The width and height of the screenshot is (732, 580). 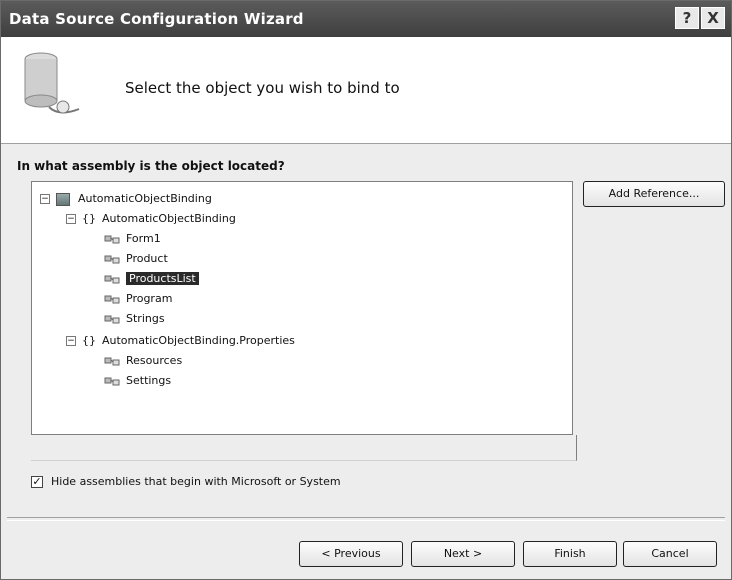 What do you see at coordinates (147, 258) in the screenshot?
I see `class-label: Product` at bounding box center [147, 258].